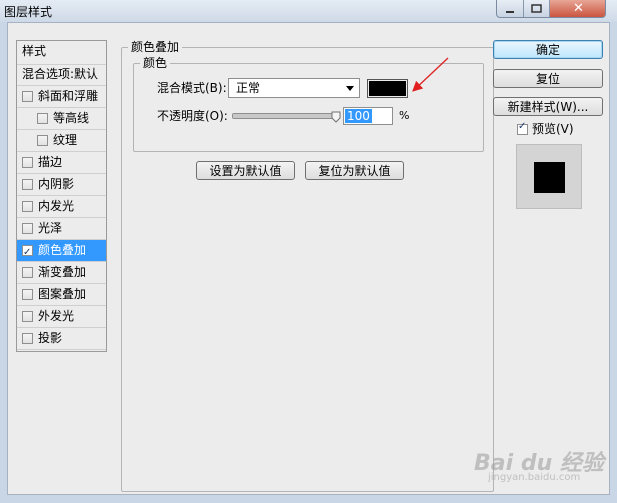  What do you see at coordinates (34, 51) in the screenshot?
I see `style-list-header-label: 样式` at bounding box center [34, 51].